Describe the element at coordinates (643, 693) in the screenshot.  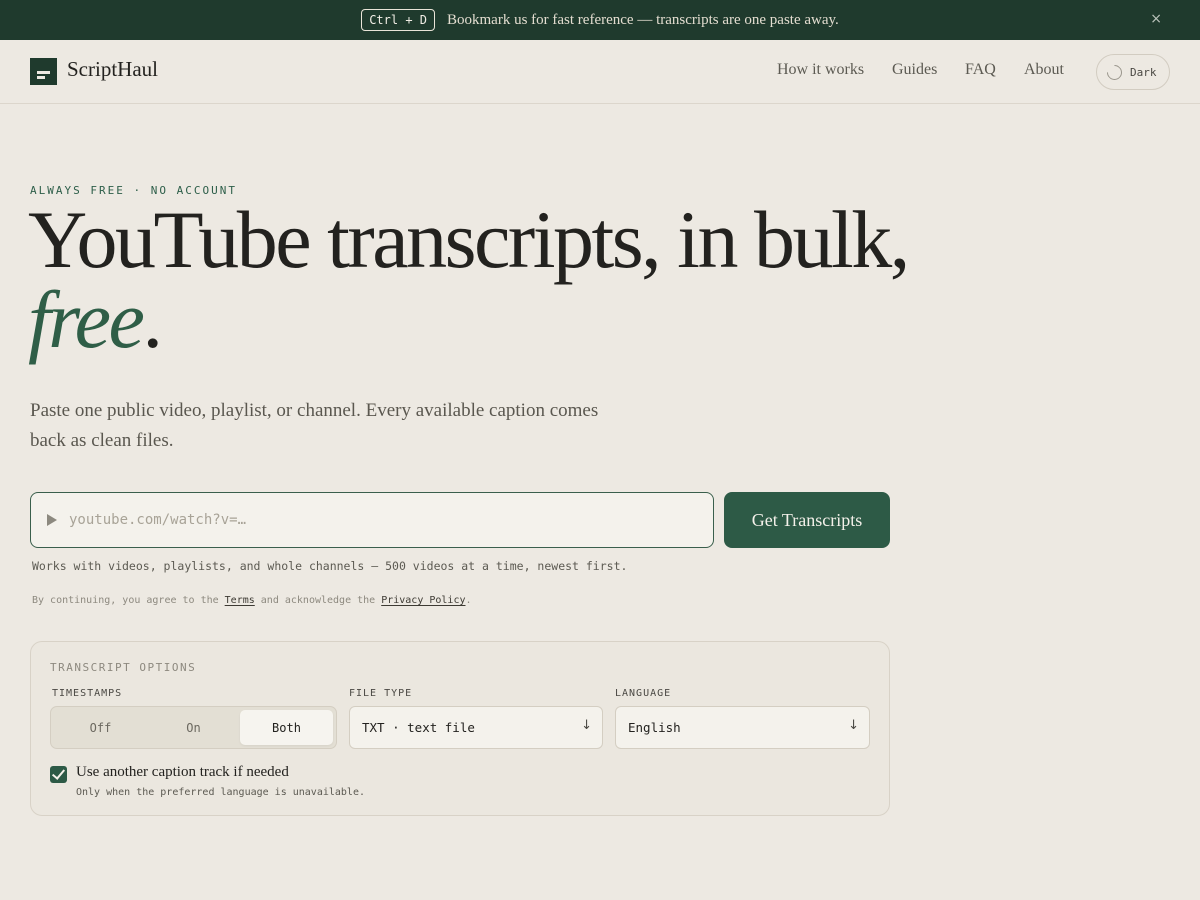
I see `language-label: LANGUAGE` at that location.